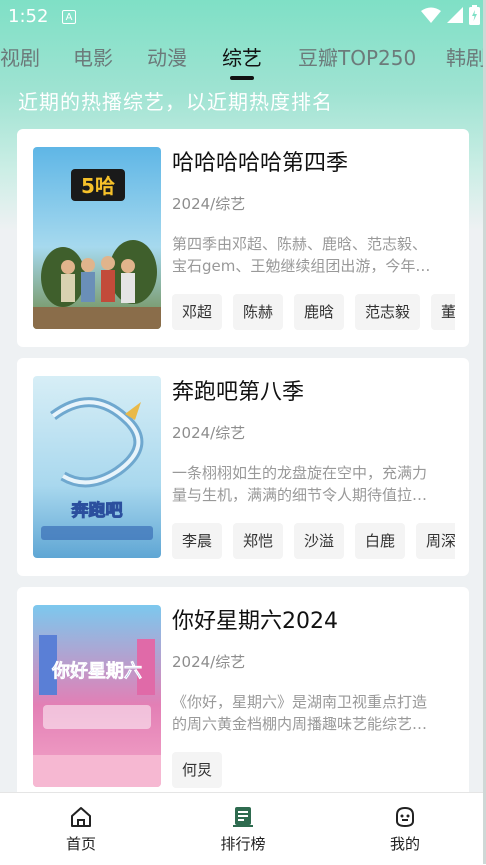  Describe the element at coordinates (313, 771) in the screenshot. I see `cast-chips: 何炅` at that location.